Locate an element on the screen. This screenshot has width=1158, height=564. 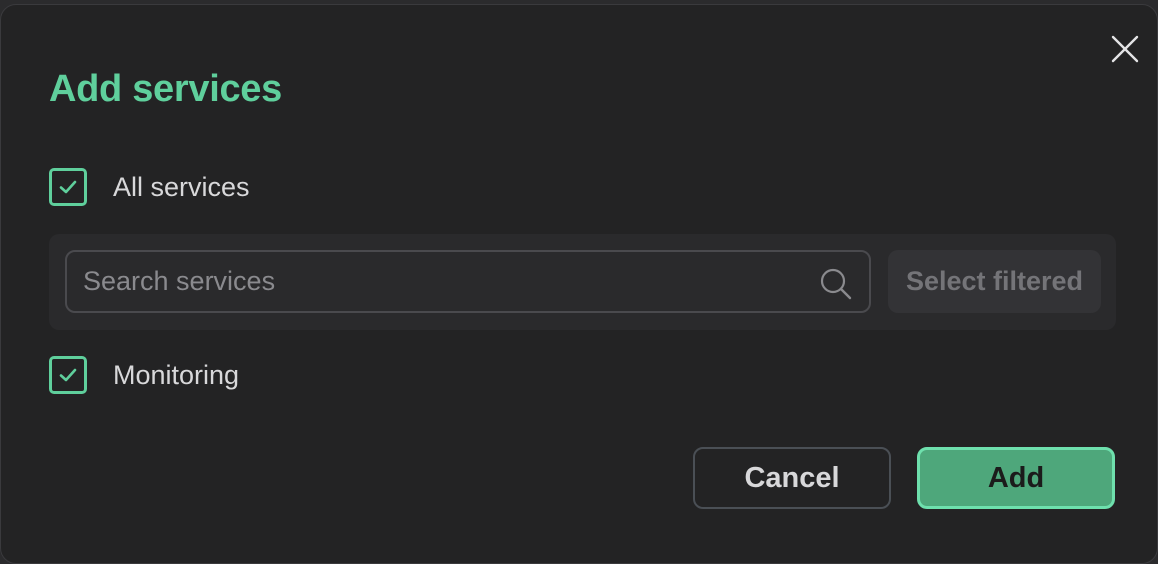
all-services-label: All services is located at coordinates (181, 186).